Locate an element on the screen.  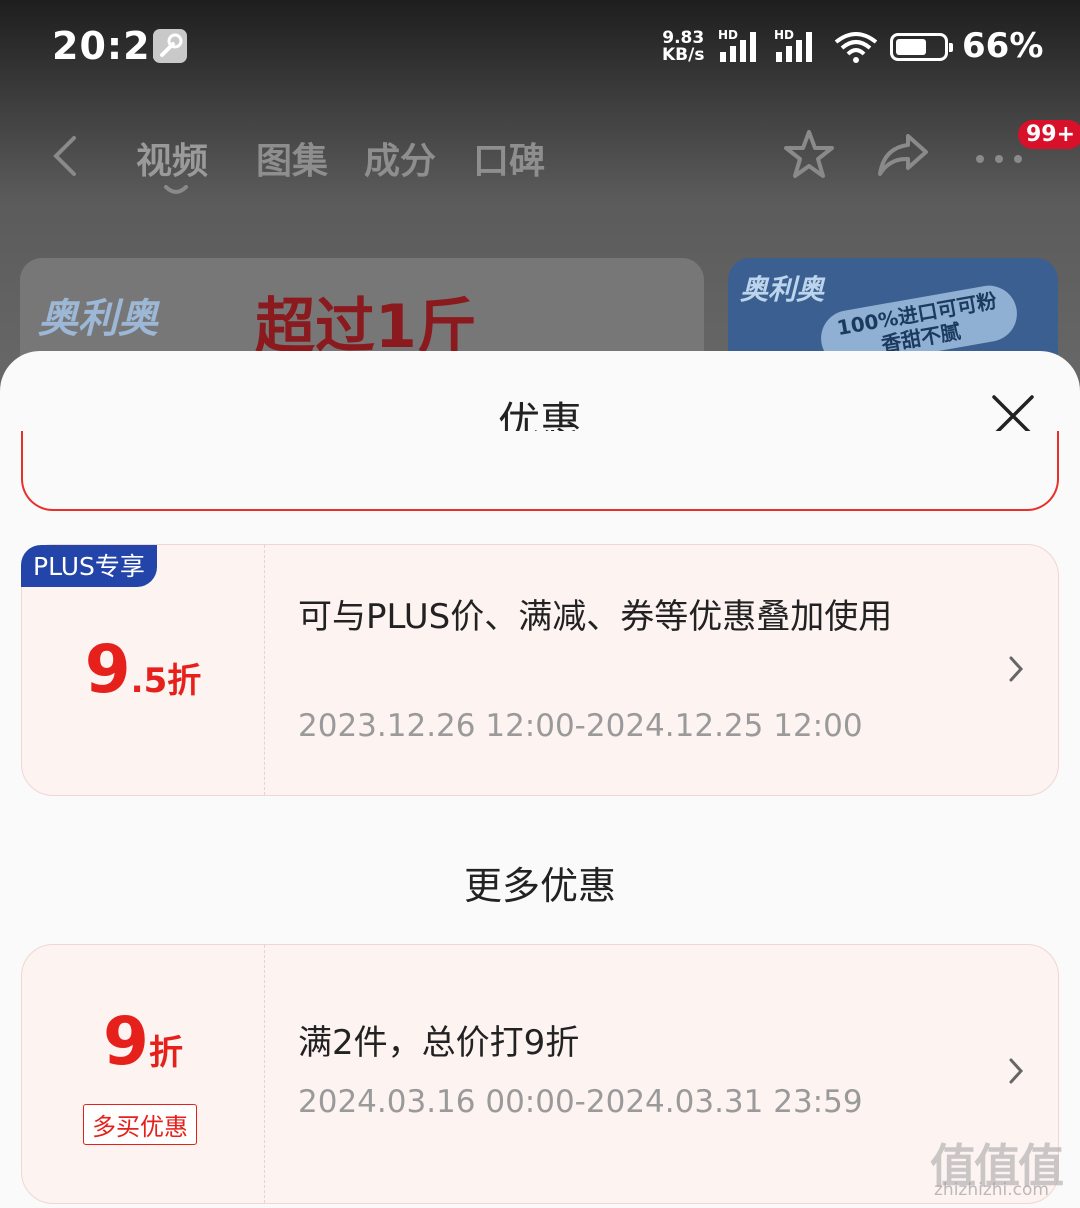
signal-1-label: HD is located at coordinates (728, 35).